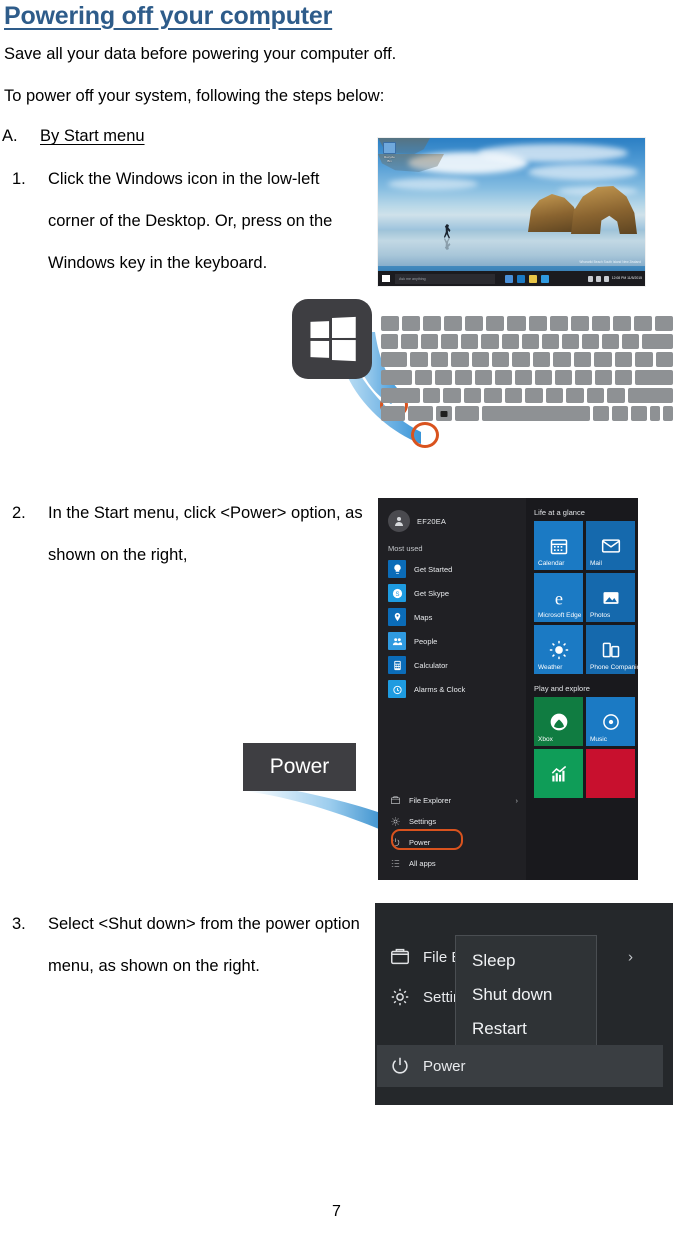 The width and height of the screenshot is (673, 1249). I want to click on item-label: Get Skype, so click(432, 593).